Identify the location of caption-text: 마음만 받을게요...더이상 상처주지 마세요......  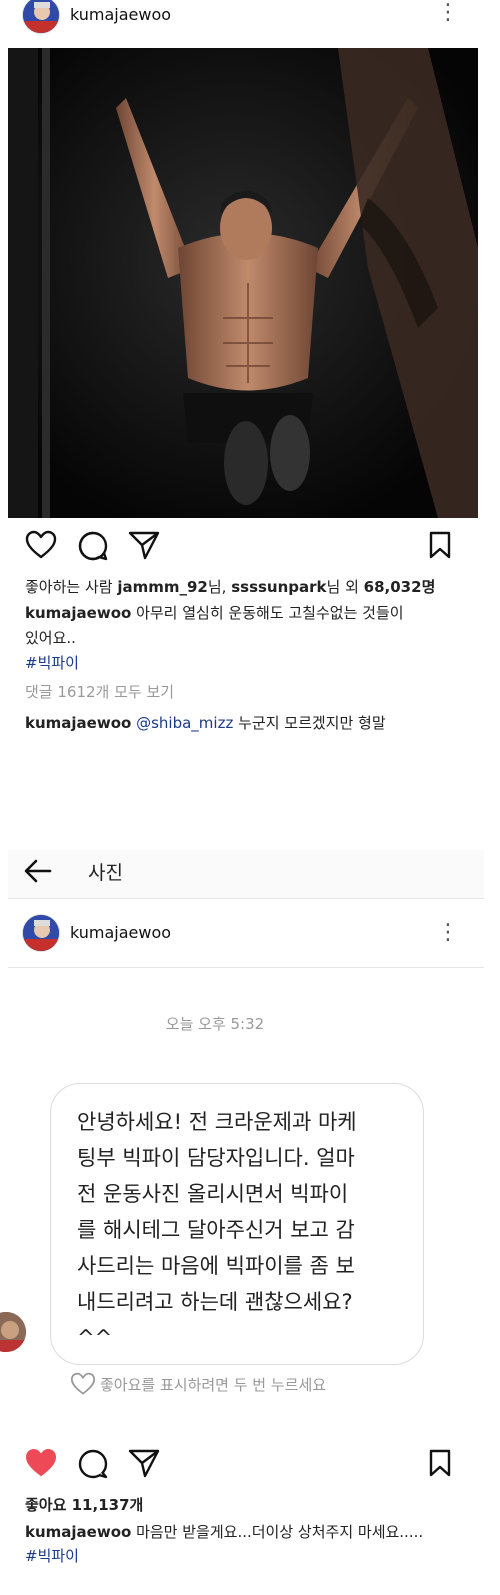
(277, 1532).